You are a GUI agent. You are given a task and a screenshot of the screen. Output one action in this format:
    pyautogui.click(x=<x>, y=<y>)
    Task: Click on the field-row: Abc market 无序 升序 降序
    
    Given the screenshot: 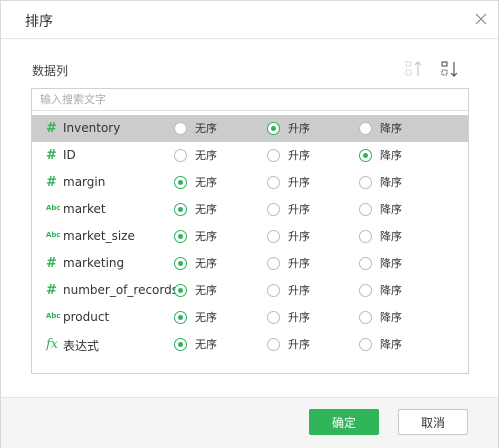 What is the action you would take?
    pyautogui.click(x=250, y=209)
    